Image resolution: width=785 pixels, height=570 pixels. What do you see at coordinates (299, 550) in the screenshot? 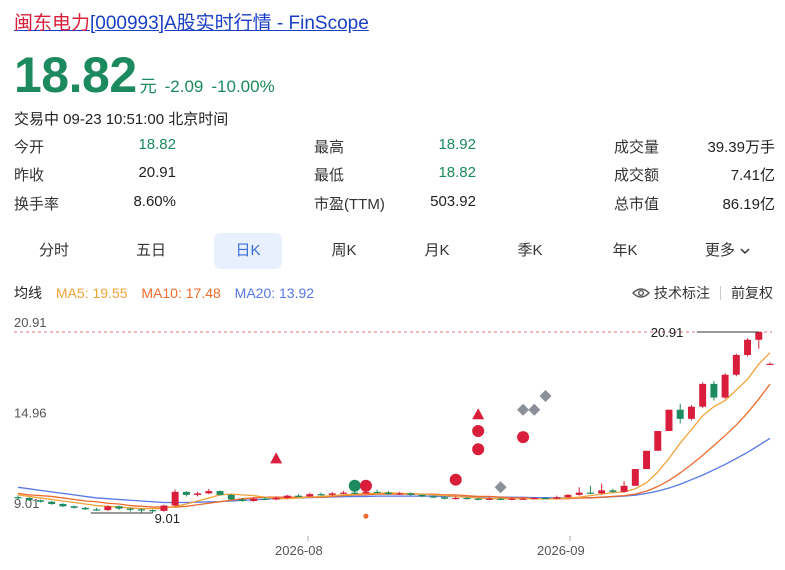
I see `x-tick-aug: 2026-08` at bounding box center [299, 550].